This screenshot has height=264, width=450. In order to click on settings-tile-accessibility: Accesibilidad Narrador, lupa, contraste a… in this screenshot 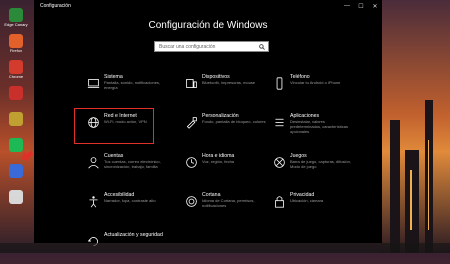, I will do `click(126, 208)`.